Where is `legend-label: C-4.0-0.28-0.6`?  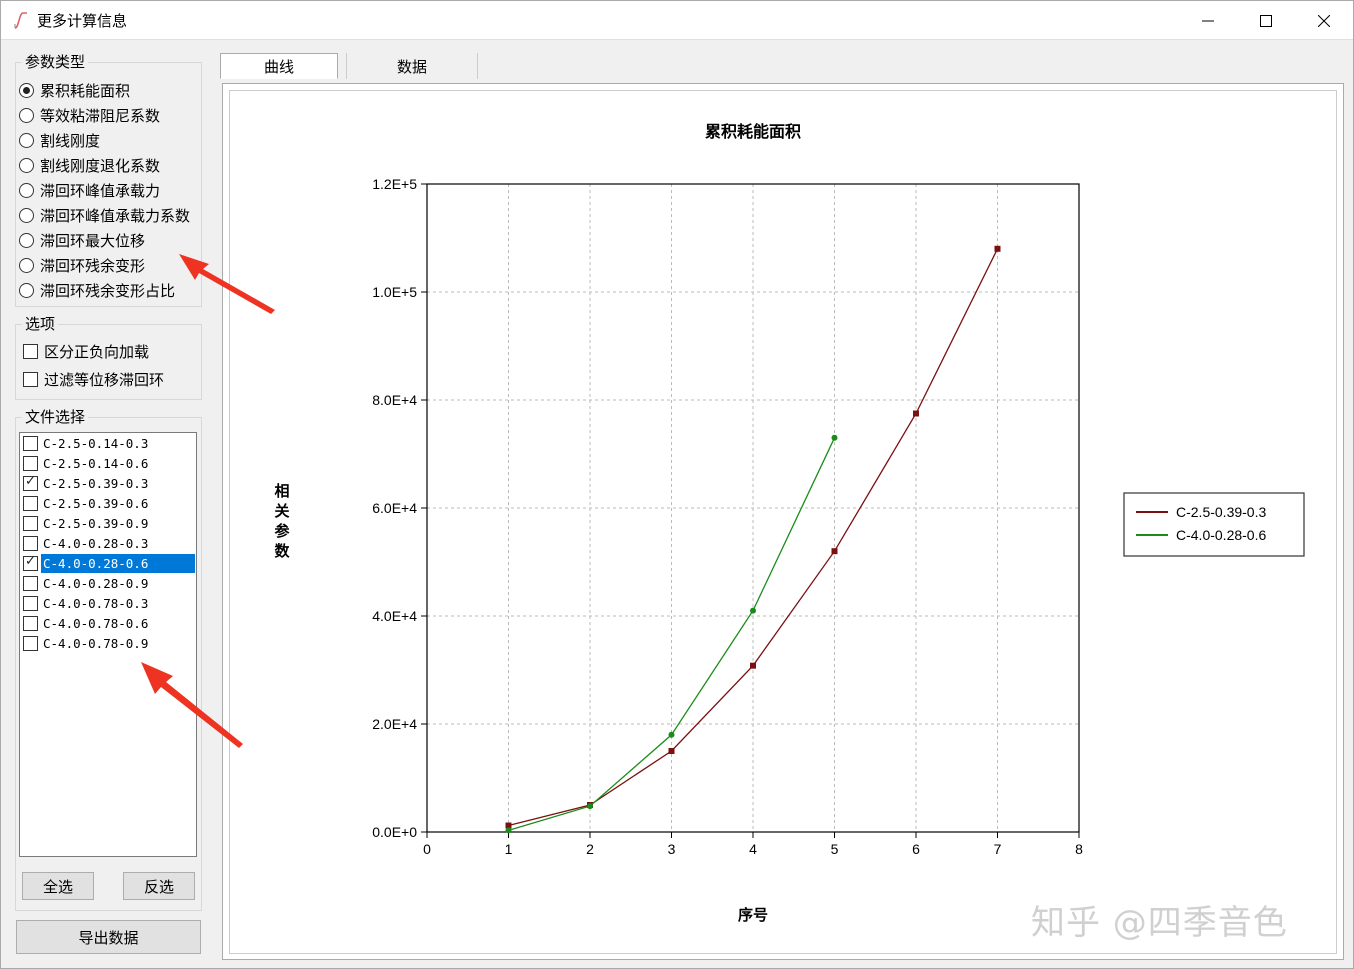
legend-label: C-4.0-0.28-0.6 is located at coordinates (1221, 535).